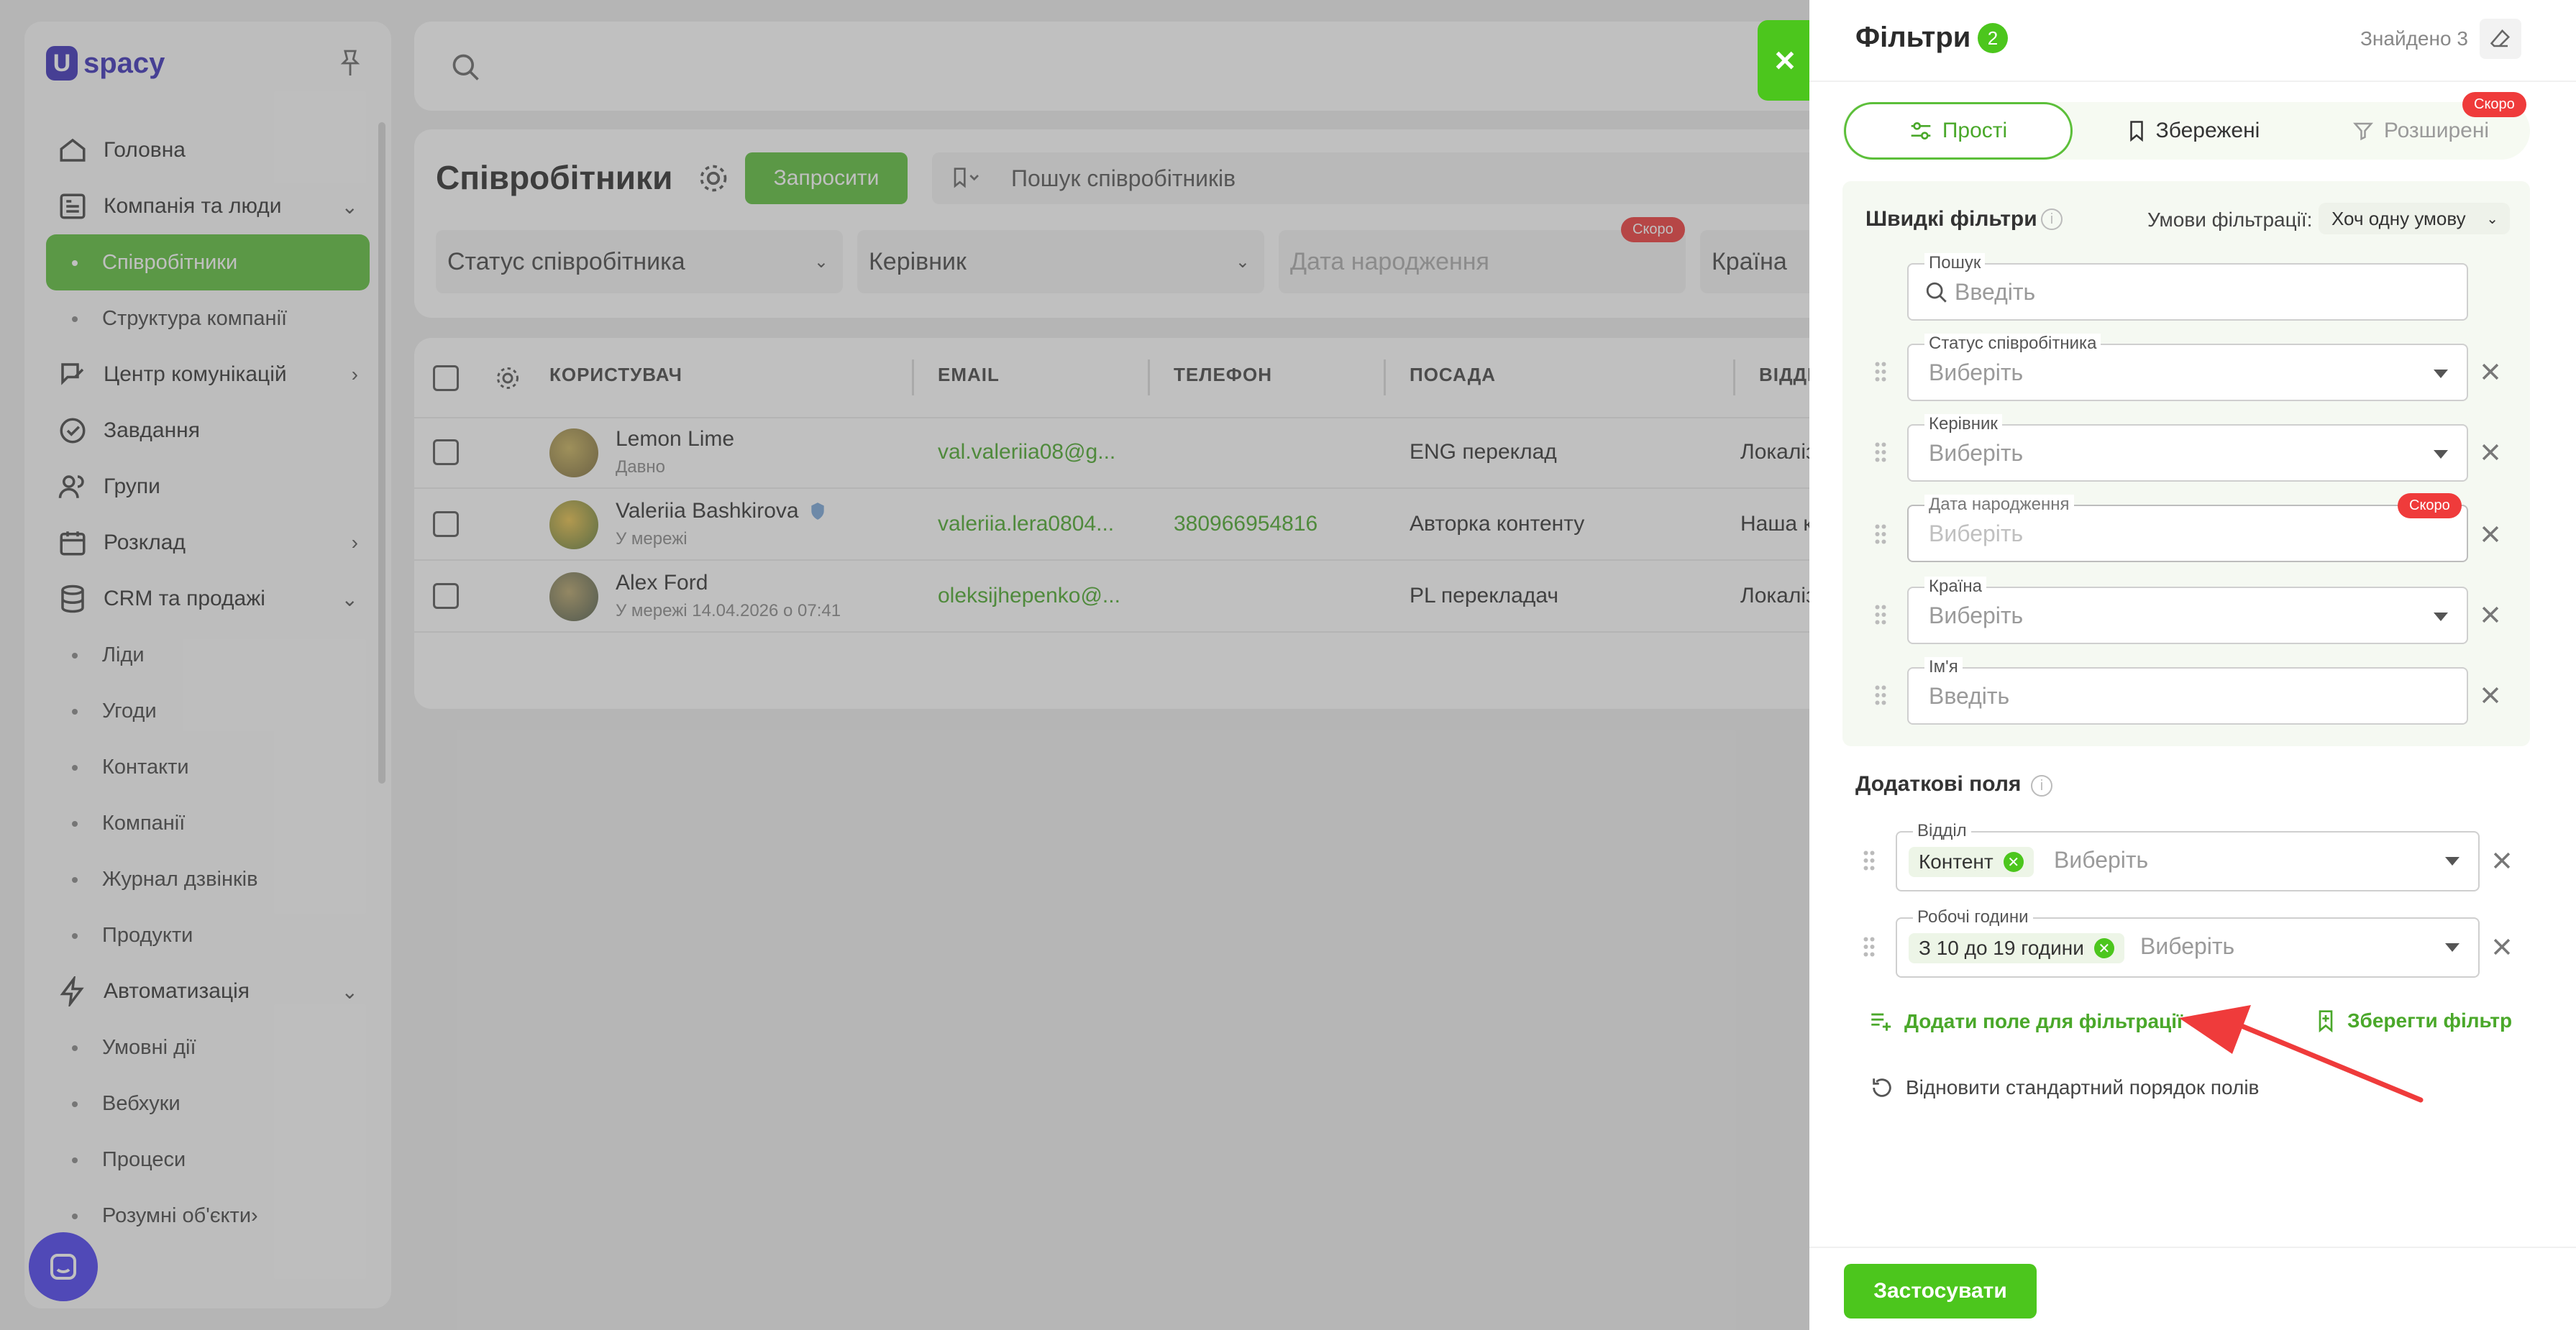 The height and width of the screenshot is (1330, 2576). I want to click on chevron-down-icon: ⌄, so click(2492, 219).